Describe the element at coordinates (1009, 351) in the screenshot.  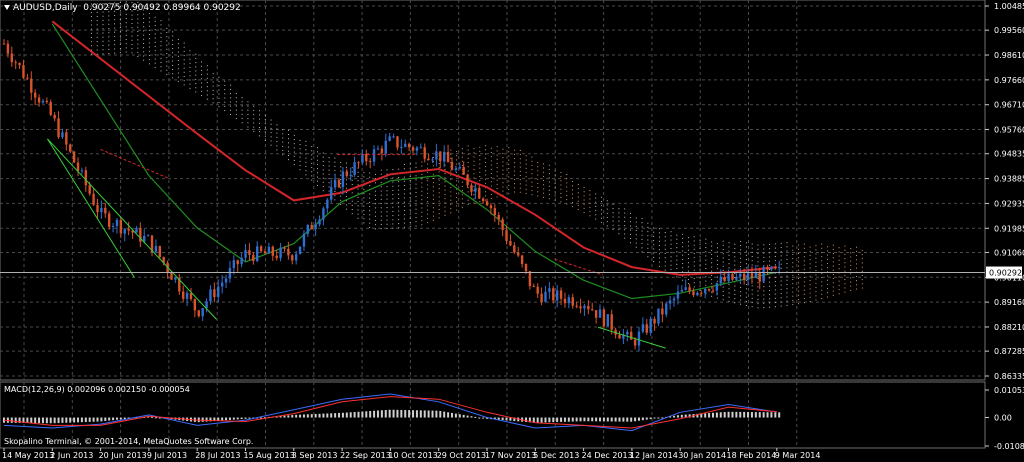
I see `y-tick-label: 0.87285` at that location.